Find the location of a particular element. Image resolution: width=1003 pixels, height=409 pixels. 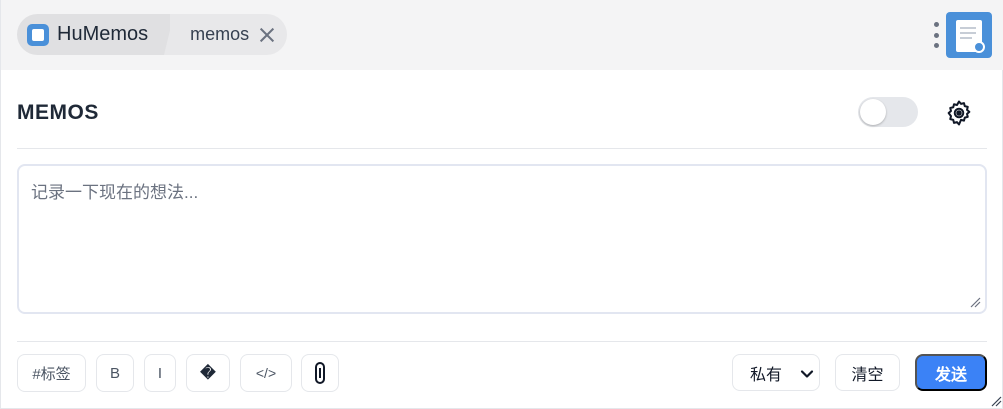

send-button: 发送 is located at coordinates (951, 372).